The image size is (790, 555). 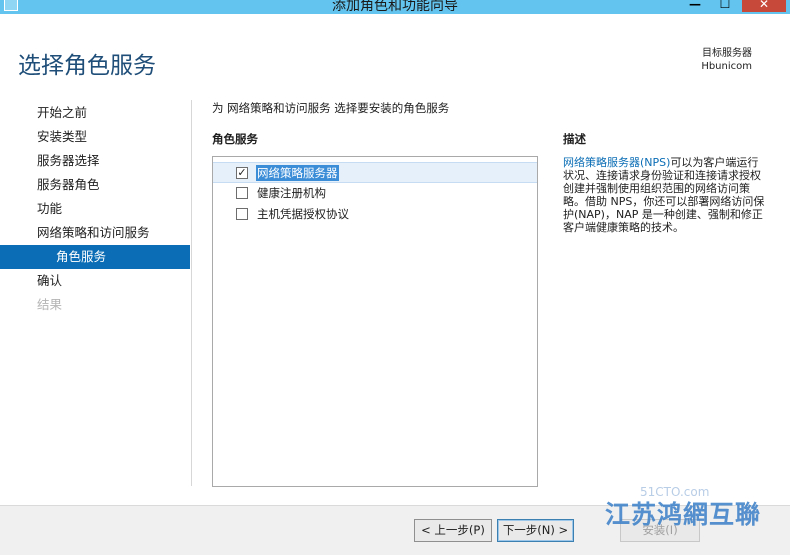 What do you see at coordinates (574, 139) in the screenshot?
I see `description-header: 描述` at bounding box center [574, 139].